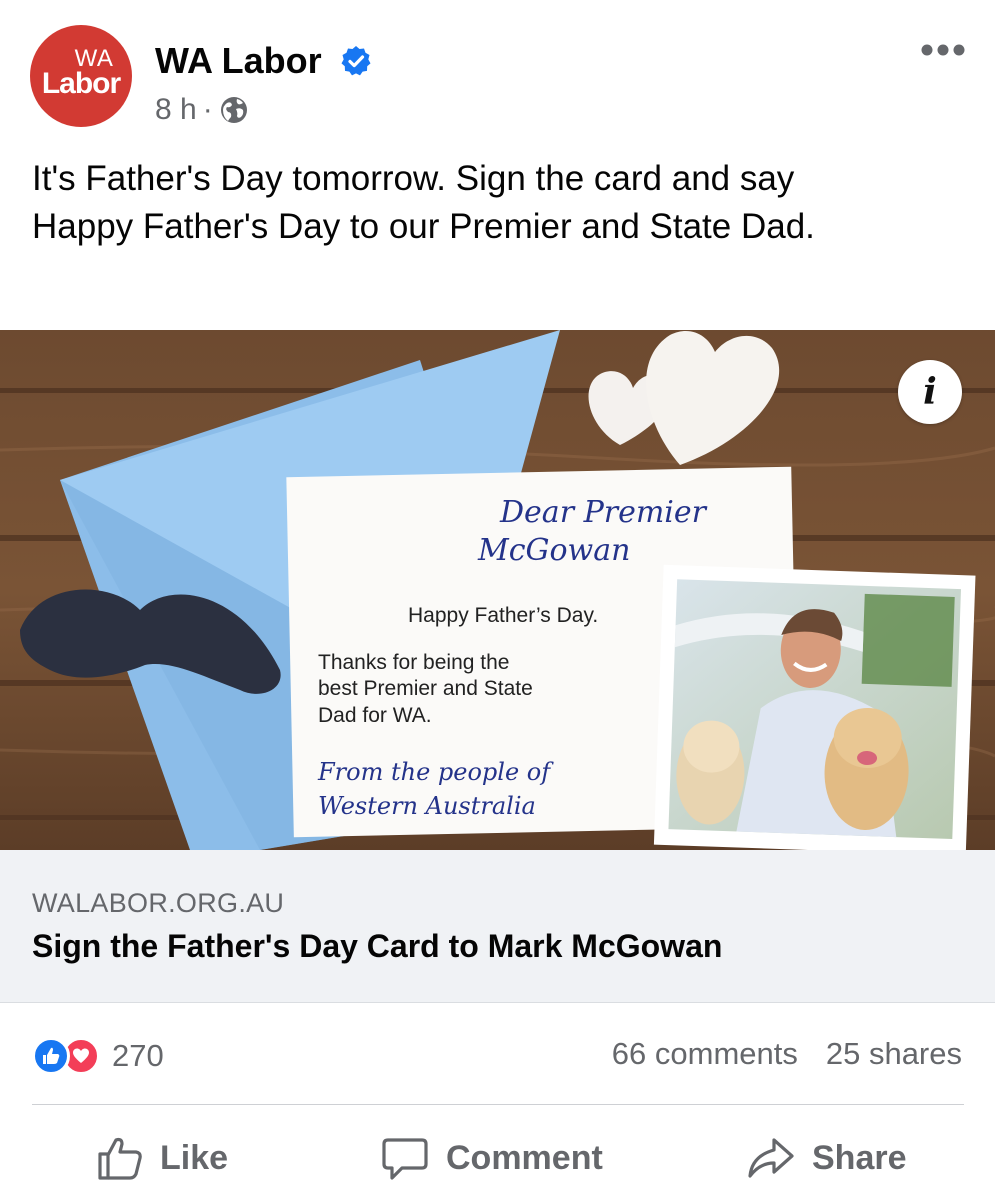 The height and width of the screenshot is (1200, 995). I want to click on card-greeting: Happy Father’s Day., so click(503, 615).